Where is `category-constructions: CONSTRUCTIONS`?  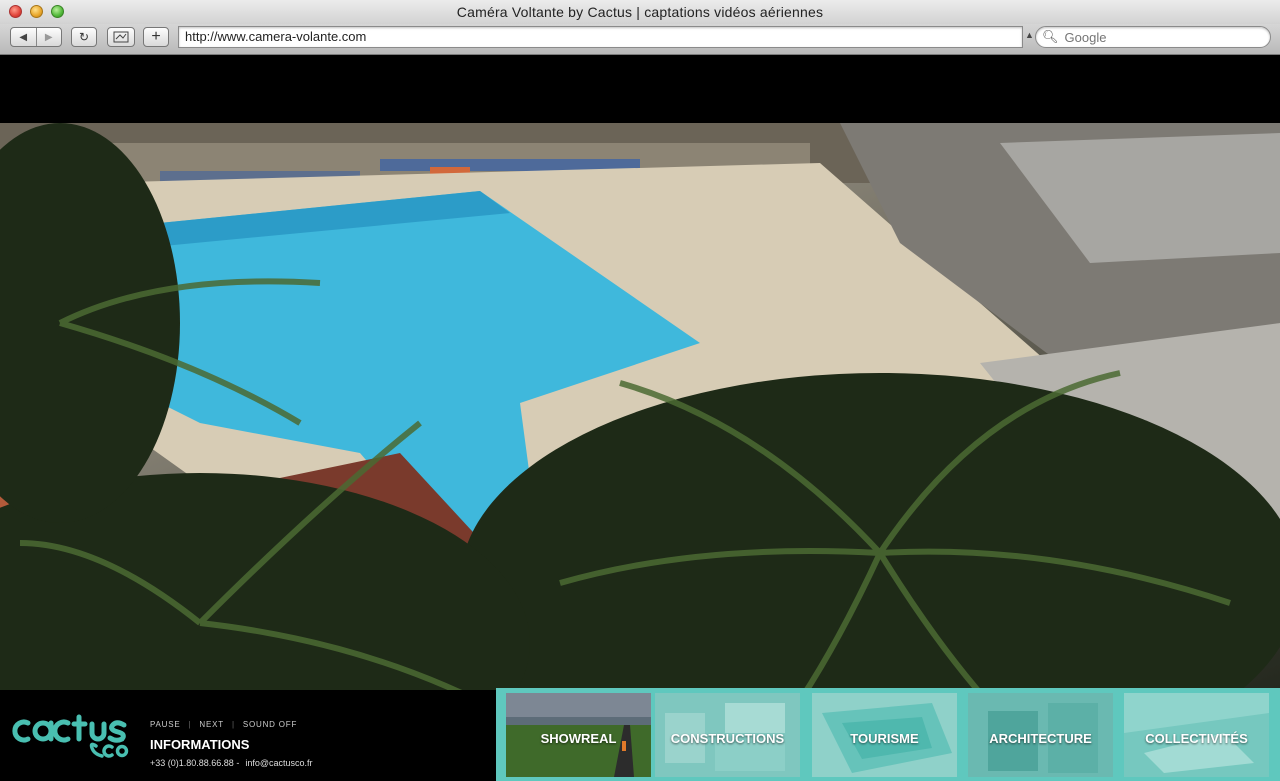
category-constructions: CONSTRUCTIONS is located at coordinates (727, 735).